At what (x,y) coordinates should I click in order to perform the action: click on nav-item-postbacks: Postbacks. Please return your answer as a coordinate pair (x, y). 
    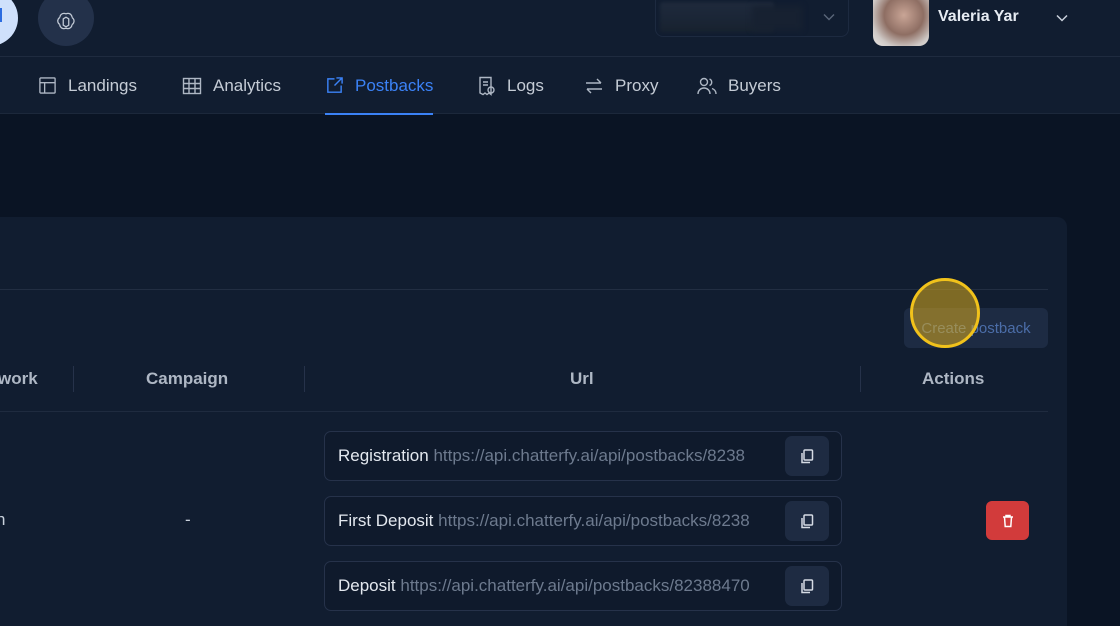
    Looking at the image, I should click on (379, 86).